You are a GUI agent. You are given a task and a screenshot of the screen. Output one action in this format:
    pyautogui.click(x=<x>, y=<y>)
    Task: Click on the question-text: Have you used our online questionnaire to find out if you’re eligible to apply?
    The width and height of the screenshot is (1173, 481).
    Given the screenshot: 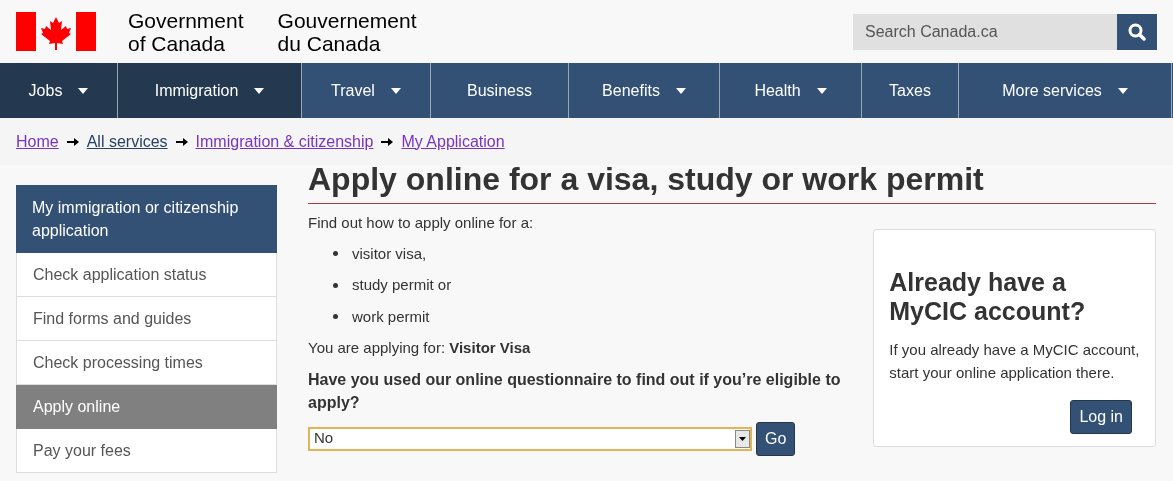 What is the action you would take?
    pyautogui.click(x=575, y=391)
    